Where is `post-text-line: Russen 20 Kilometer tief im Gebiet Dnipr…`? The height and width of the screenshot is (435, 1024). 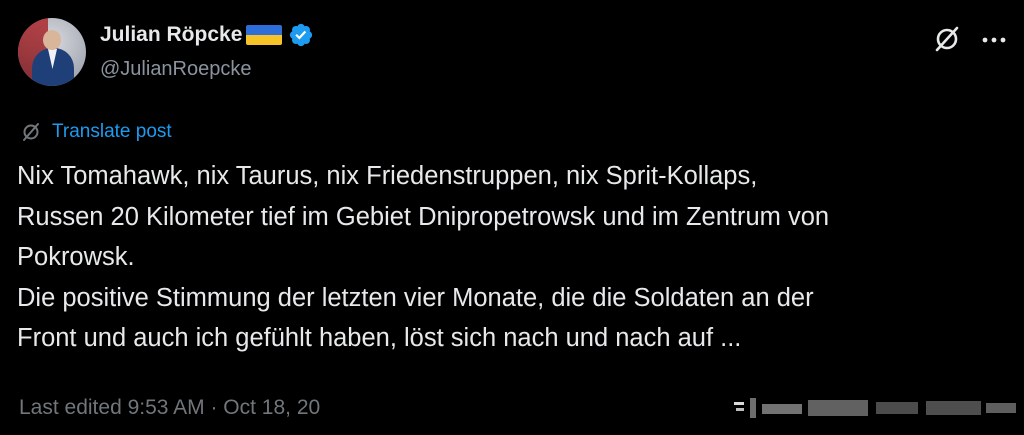 post-text-line: Russen 20 Kilometer tief im Gebiet Dnipr… is located at coordinates (423, 216).